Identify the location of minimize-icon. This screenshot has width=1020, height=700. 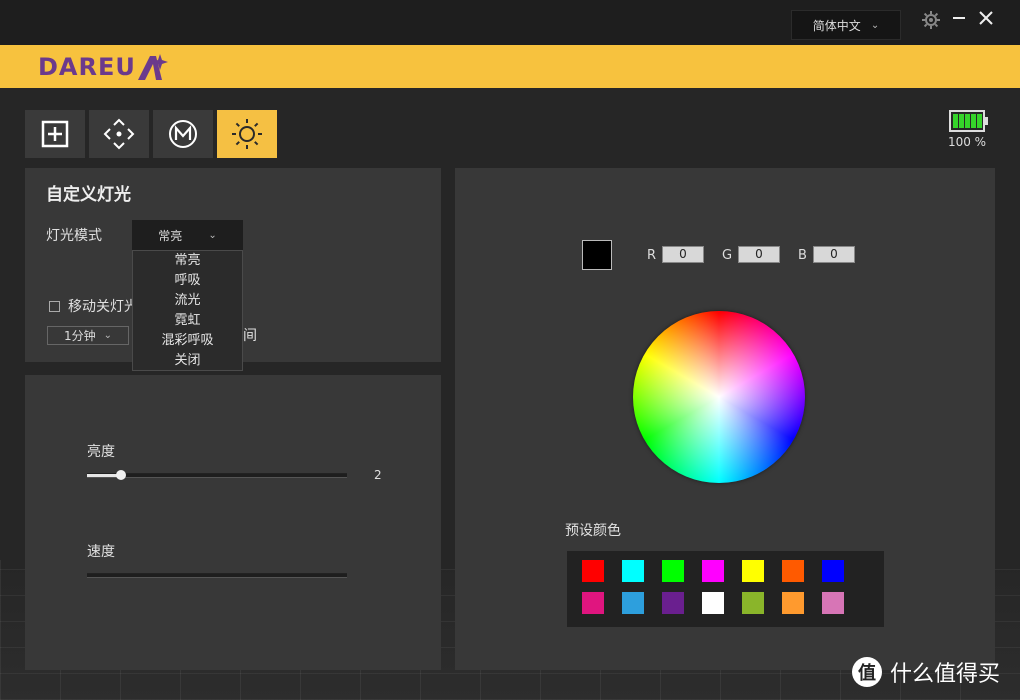
(959, 18).